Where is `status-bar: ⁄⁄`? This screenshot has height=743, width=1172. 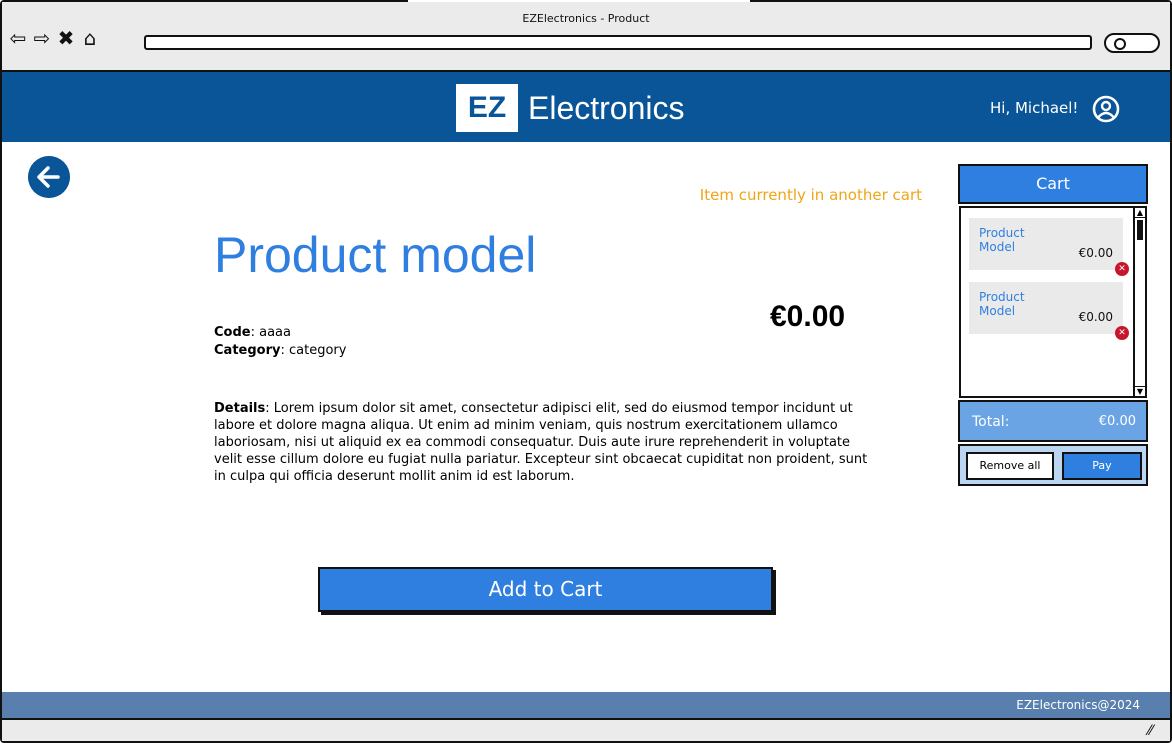
status-bar: ⁄⁄ is located at coordinates (586, 729).